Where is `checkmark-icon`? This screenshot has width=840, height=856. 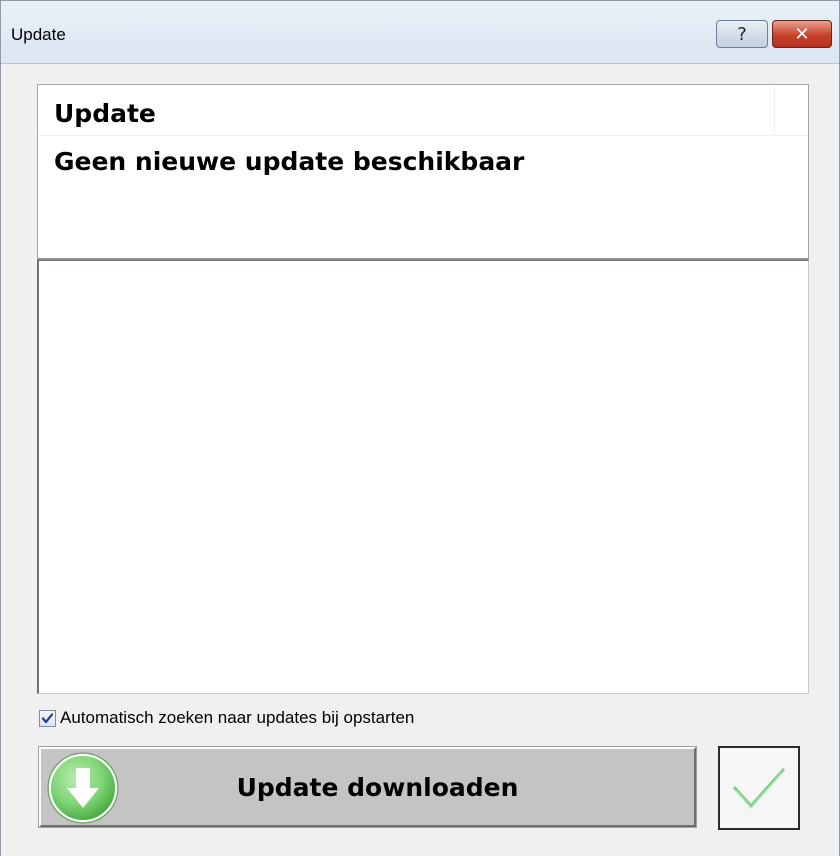 checkmark-icon is located at coordinates (759, 789).